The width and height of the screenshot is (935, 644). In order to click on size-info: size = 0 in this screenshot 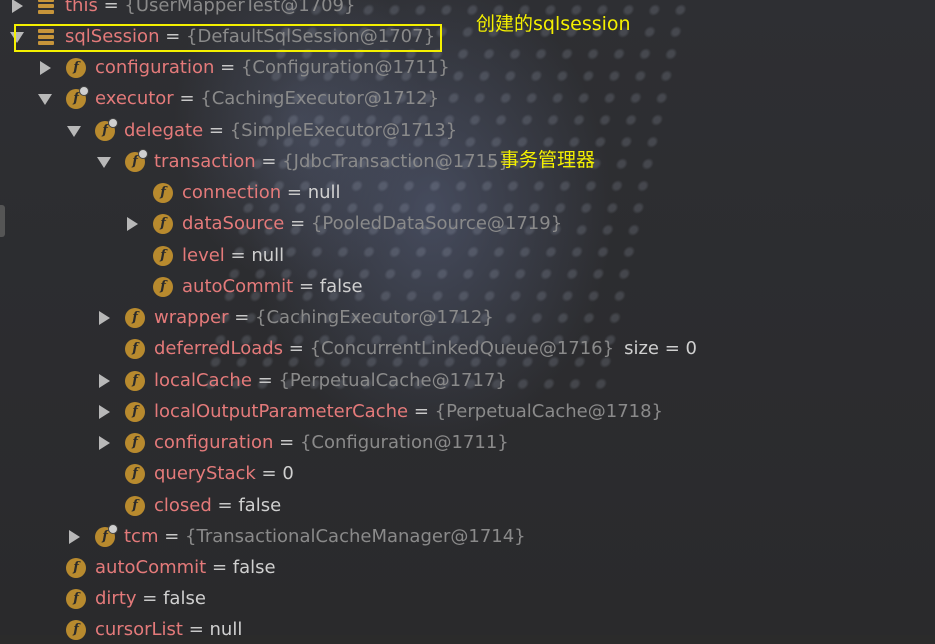, I will do `click(660, 348)`.